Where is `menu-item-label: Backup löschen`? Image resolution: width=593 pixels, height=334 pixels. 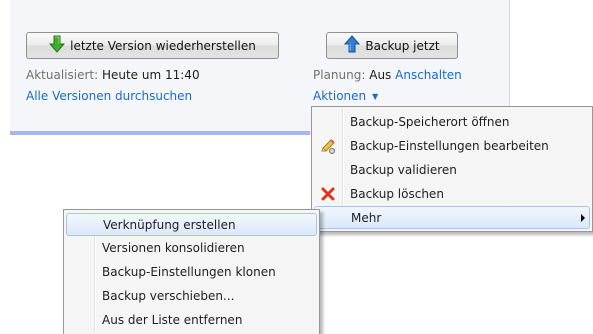
menu-item-label: Backup löschen is located at coordinates (397, 194).